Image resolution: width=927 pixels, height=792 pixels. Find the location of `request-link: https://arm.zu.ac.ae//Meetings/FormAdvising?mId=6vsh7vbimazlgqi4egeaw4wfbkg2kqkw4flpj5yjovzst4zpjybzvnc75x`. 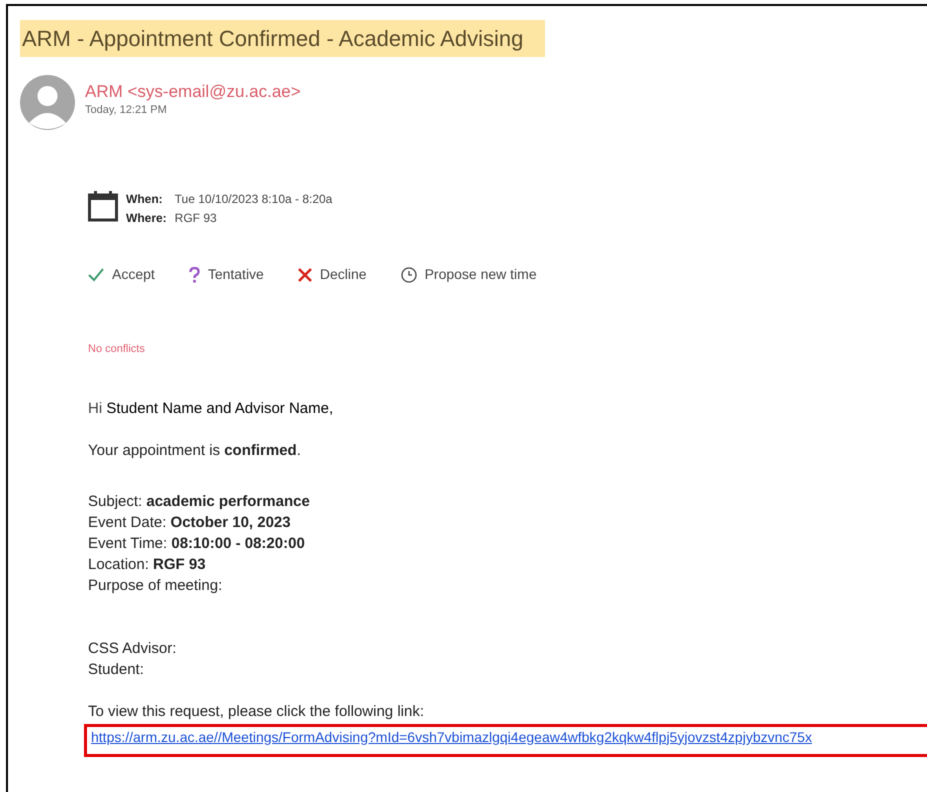

request-link: https://arm.zu.ac.ae//Meetings/FormAdvising?mId=6vsh7vbimazlgqi4egeaw4wfbkg2kqkw4flpj5yjovzst4zpjybzvnc75x is located at coordinates (451, 736).